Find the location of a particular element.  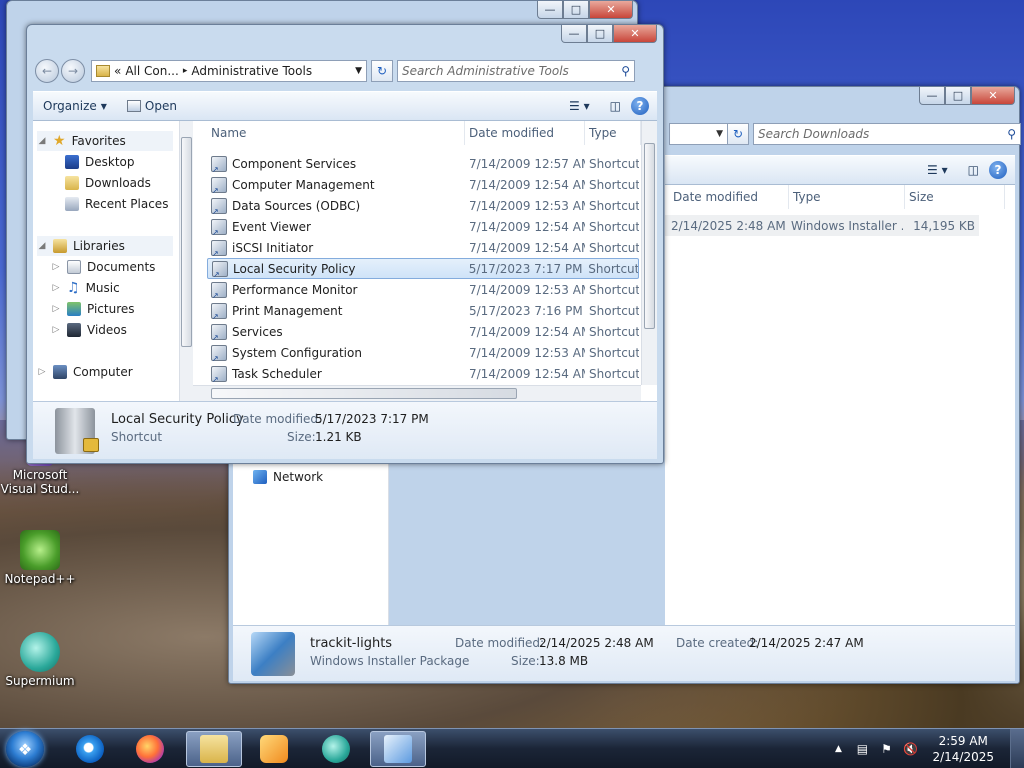

column-size: Size is located at coordinates (955, 197).